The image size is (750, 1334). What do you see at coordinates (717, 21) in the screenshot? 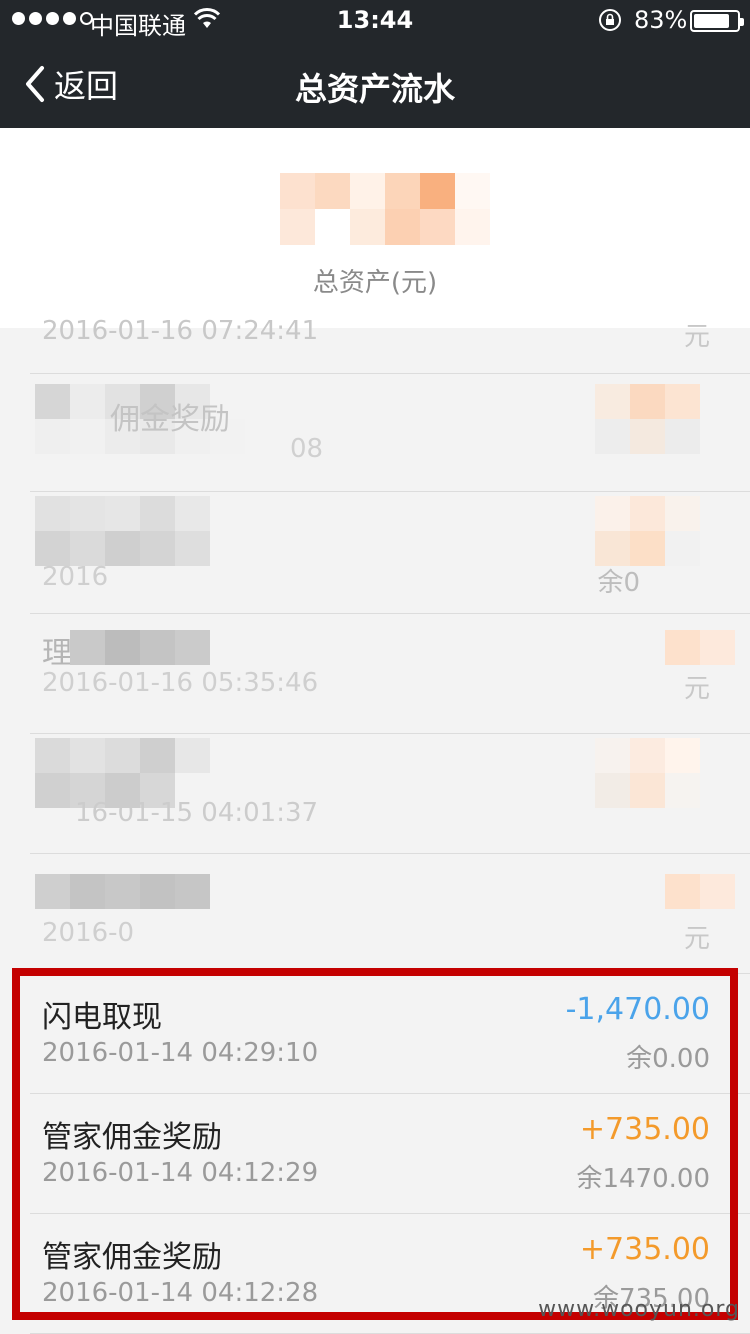
I see `battery-icon` at bounding box center [717, 21].